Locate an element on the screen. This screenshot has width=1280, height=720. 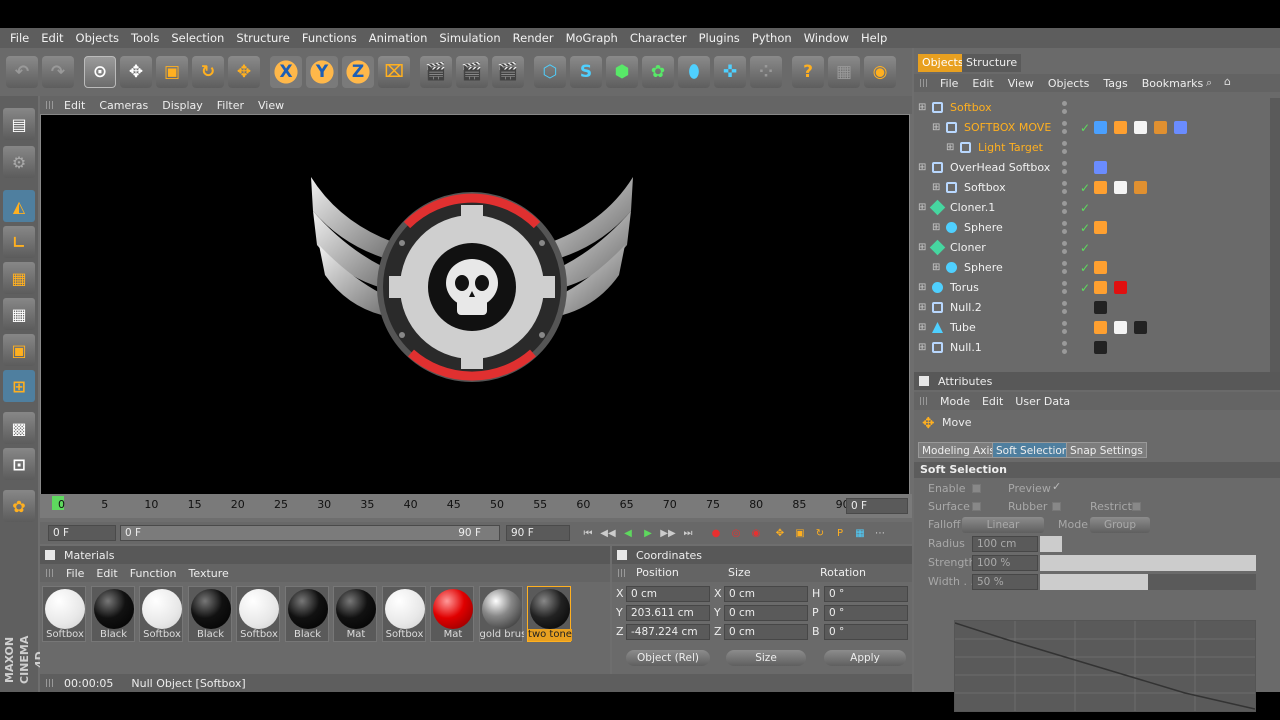
go-to-start-icon: ⏮ is located at coordinates (588, 533).